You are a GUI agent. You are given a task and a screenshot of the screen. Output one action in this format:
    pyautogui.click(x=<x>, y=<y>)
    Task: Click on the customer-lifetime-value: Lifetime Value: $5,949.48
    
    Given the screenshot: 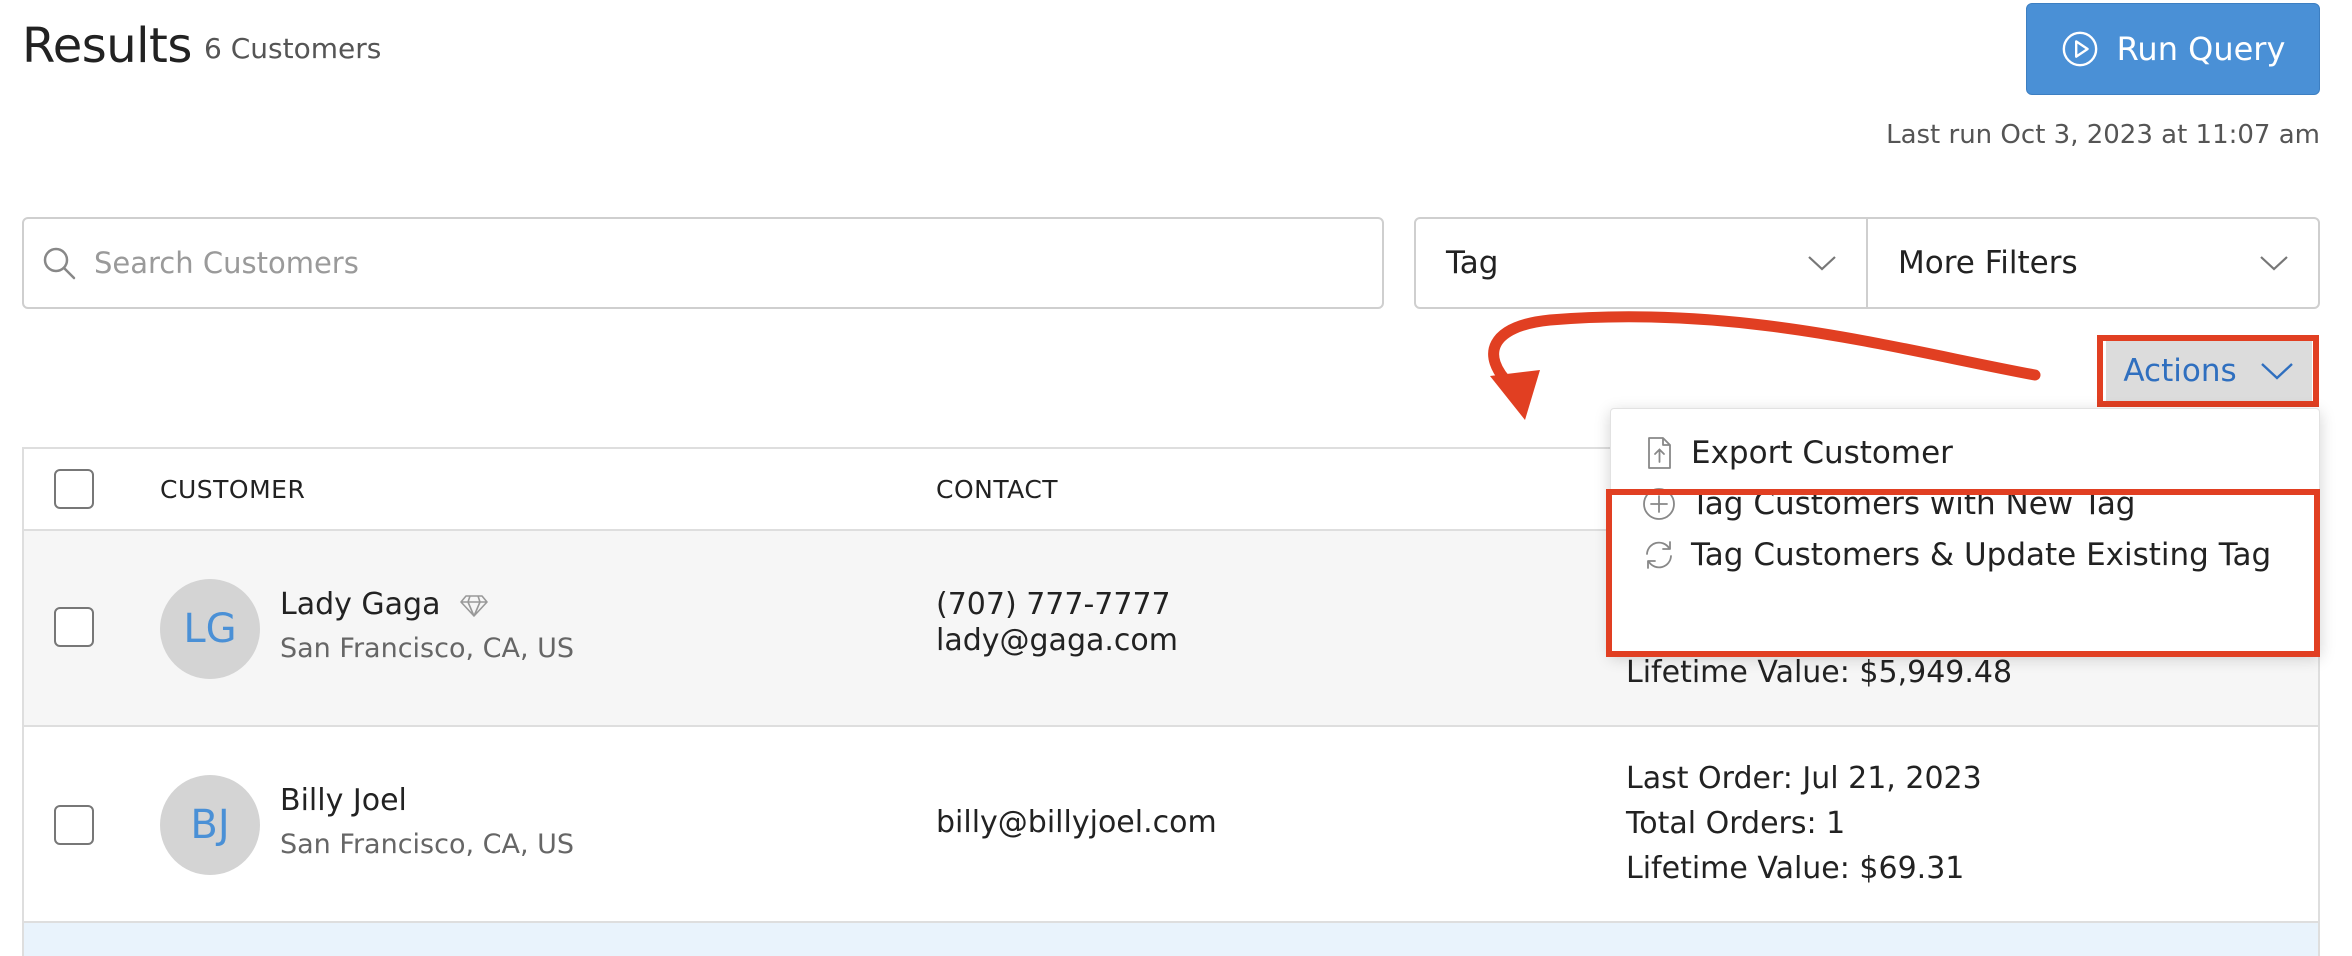 What is the action you would take?
    pyautogui.click(x=1819, y=672)
    